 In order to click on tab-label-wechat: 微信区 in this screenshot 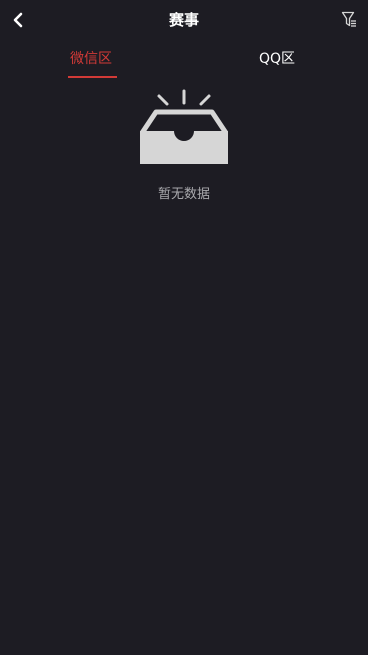, I will do `click(91, 59)`.